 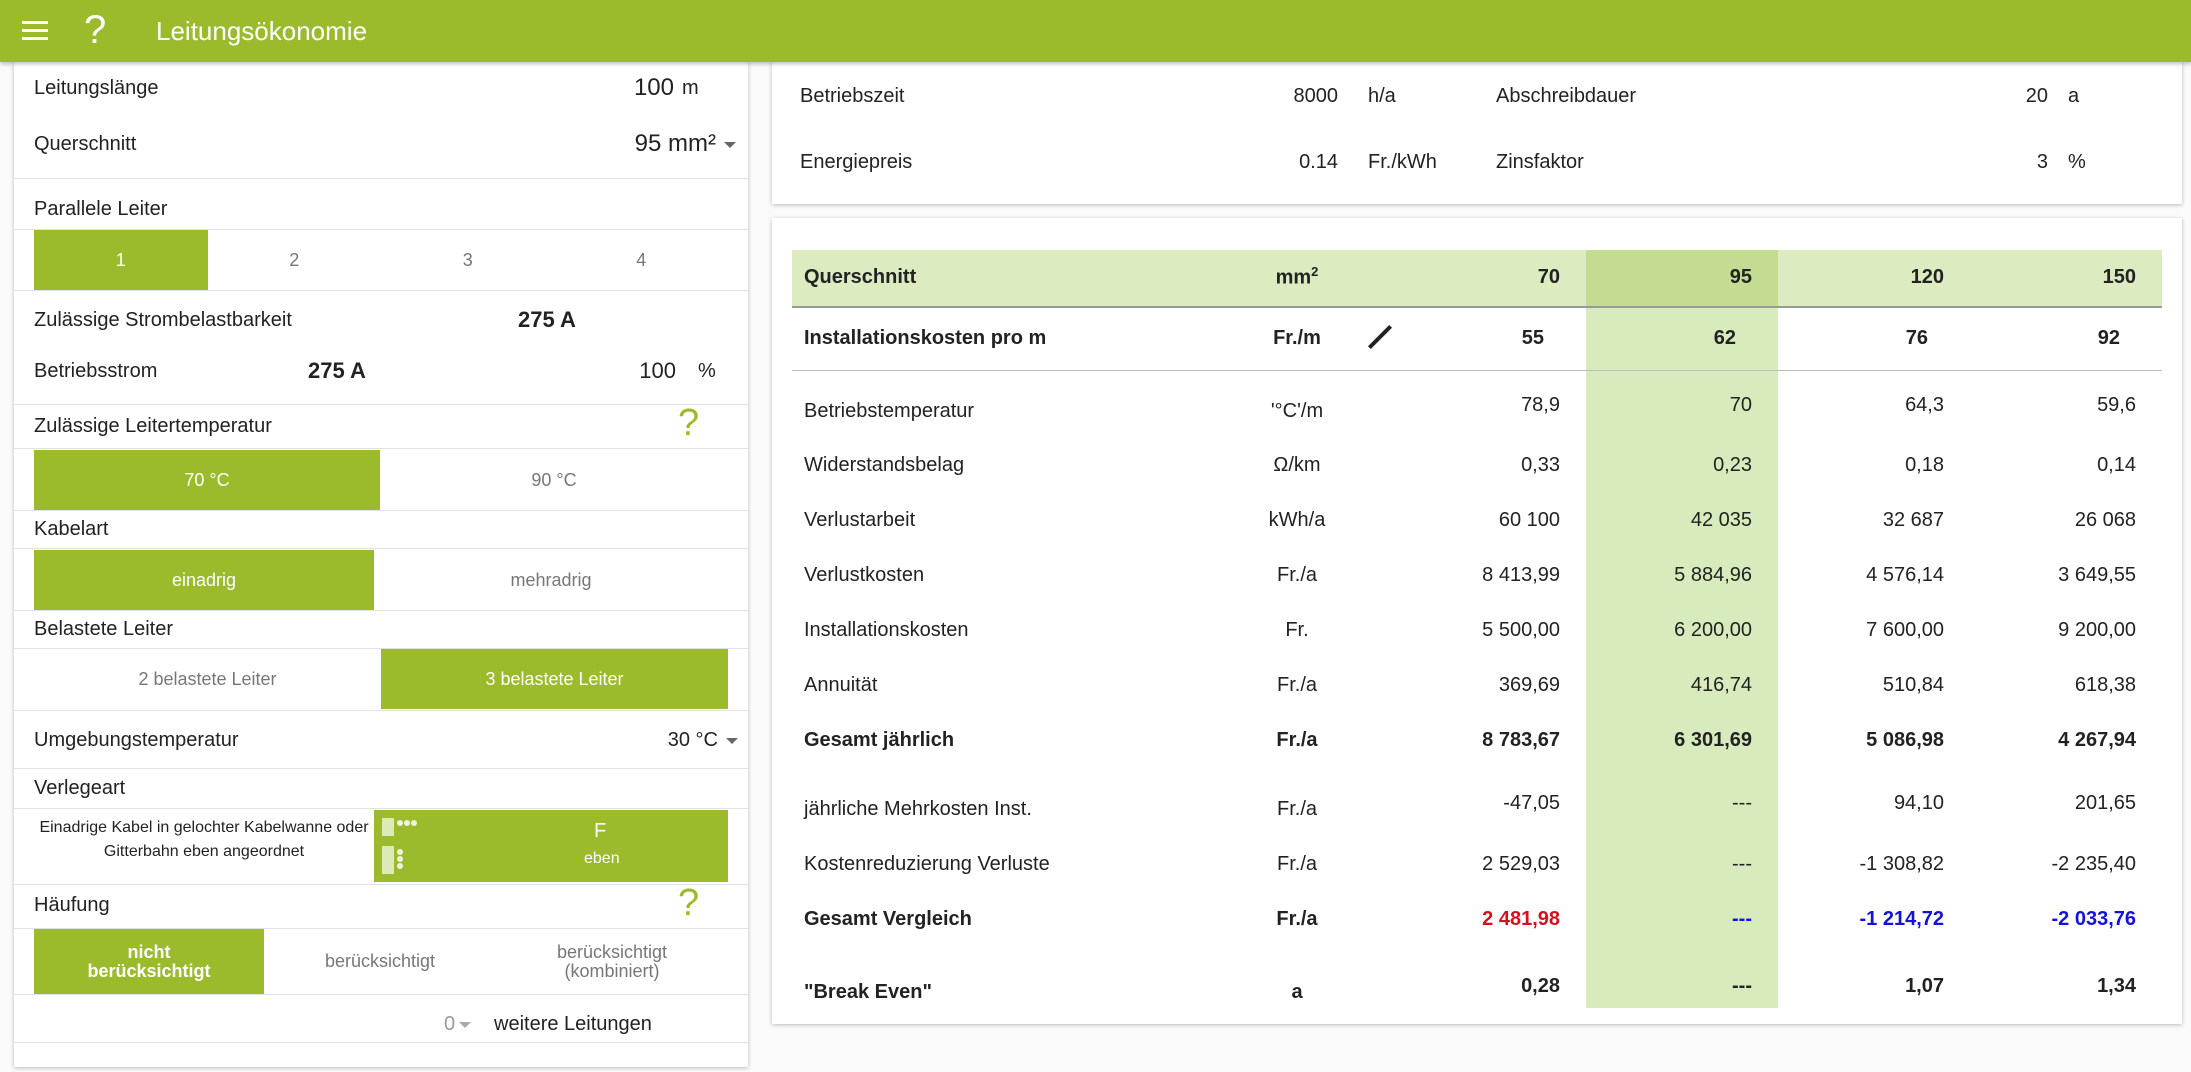 I want to click on laying-code: F, so click(x=600, y=831).